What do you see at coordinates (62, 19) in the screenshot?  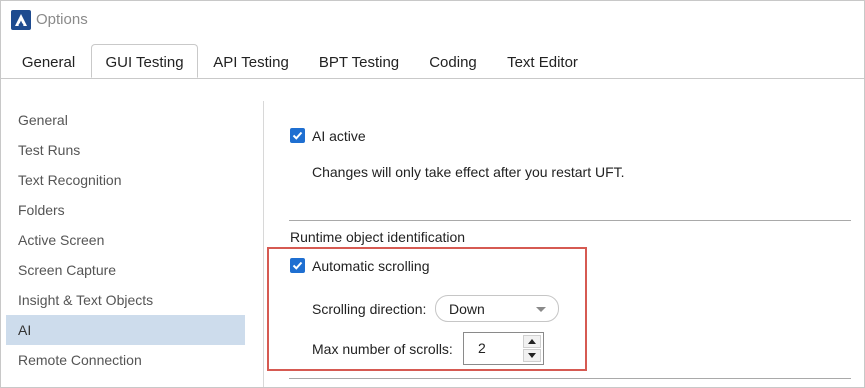 I see `window-title: Options` at bounding box center [62, 19].